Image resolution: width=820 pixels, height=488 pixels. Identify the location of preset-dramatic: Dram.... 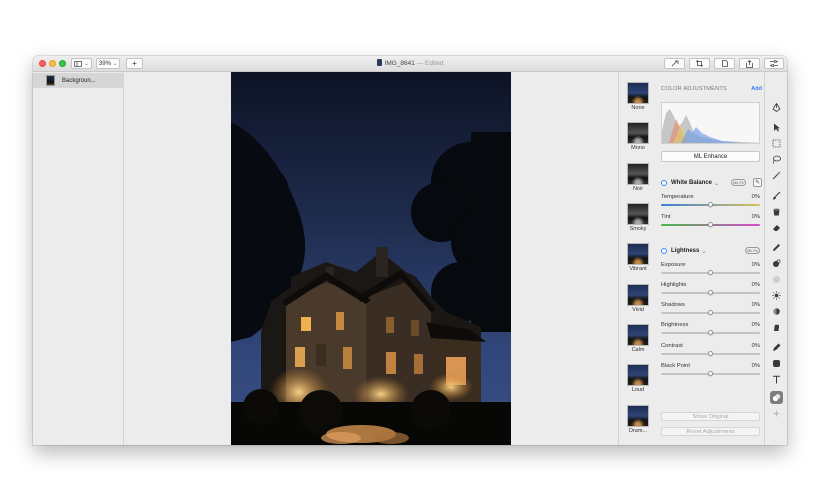
(638, 419).